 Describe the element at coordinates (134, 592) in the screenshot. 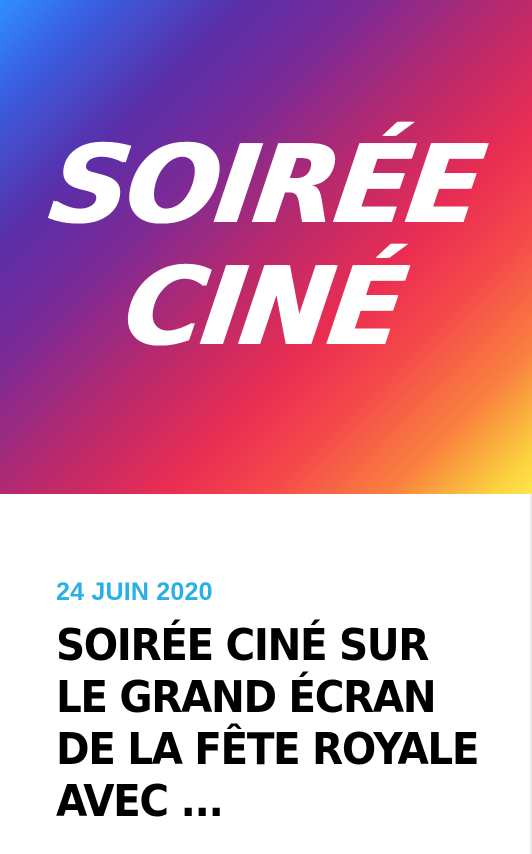

I see `article-date: 24 JUIN 2020` at that location.